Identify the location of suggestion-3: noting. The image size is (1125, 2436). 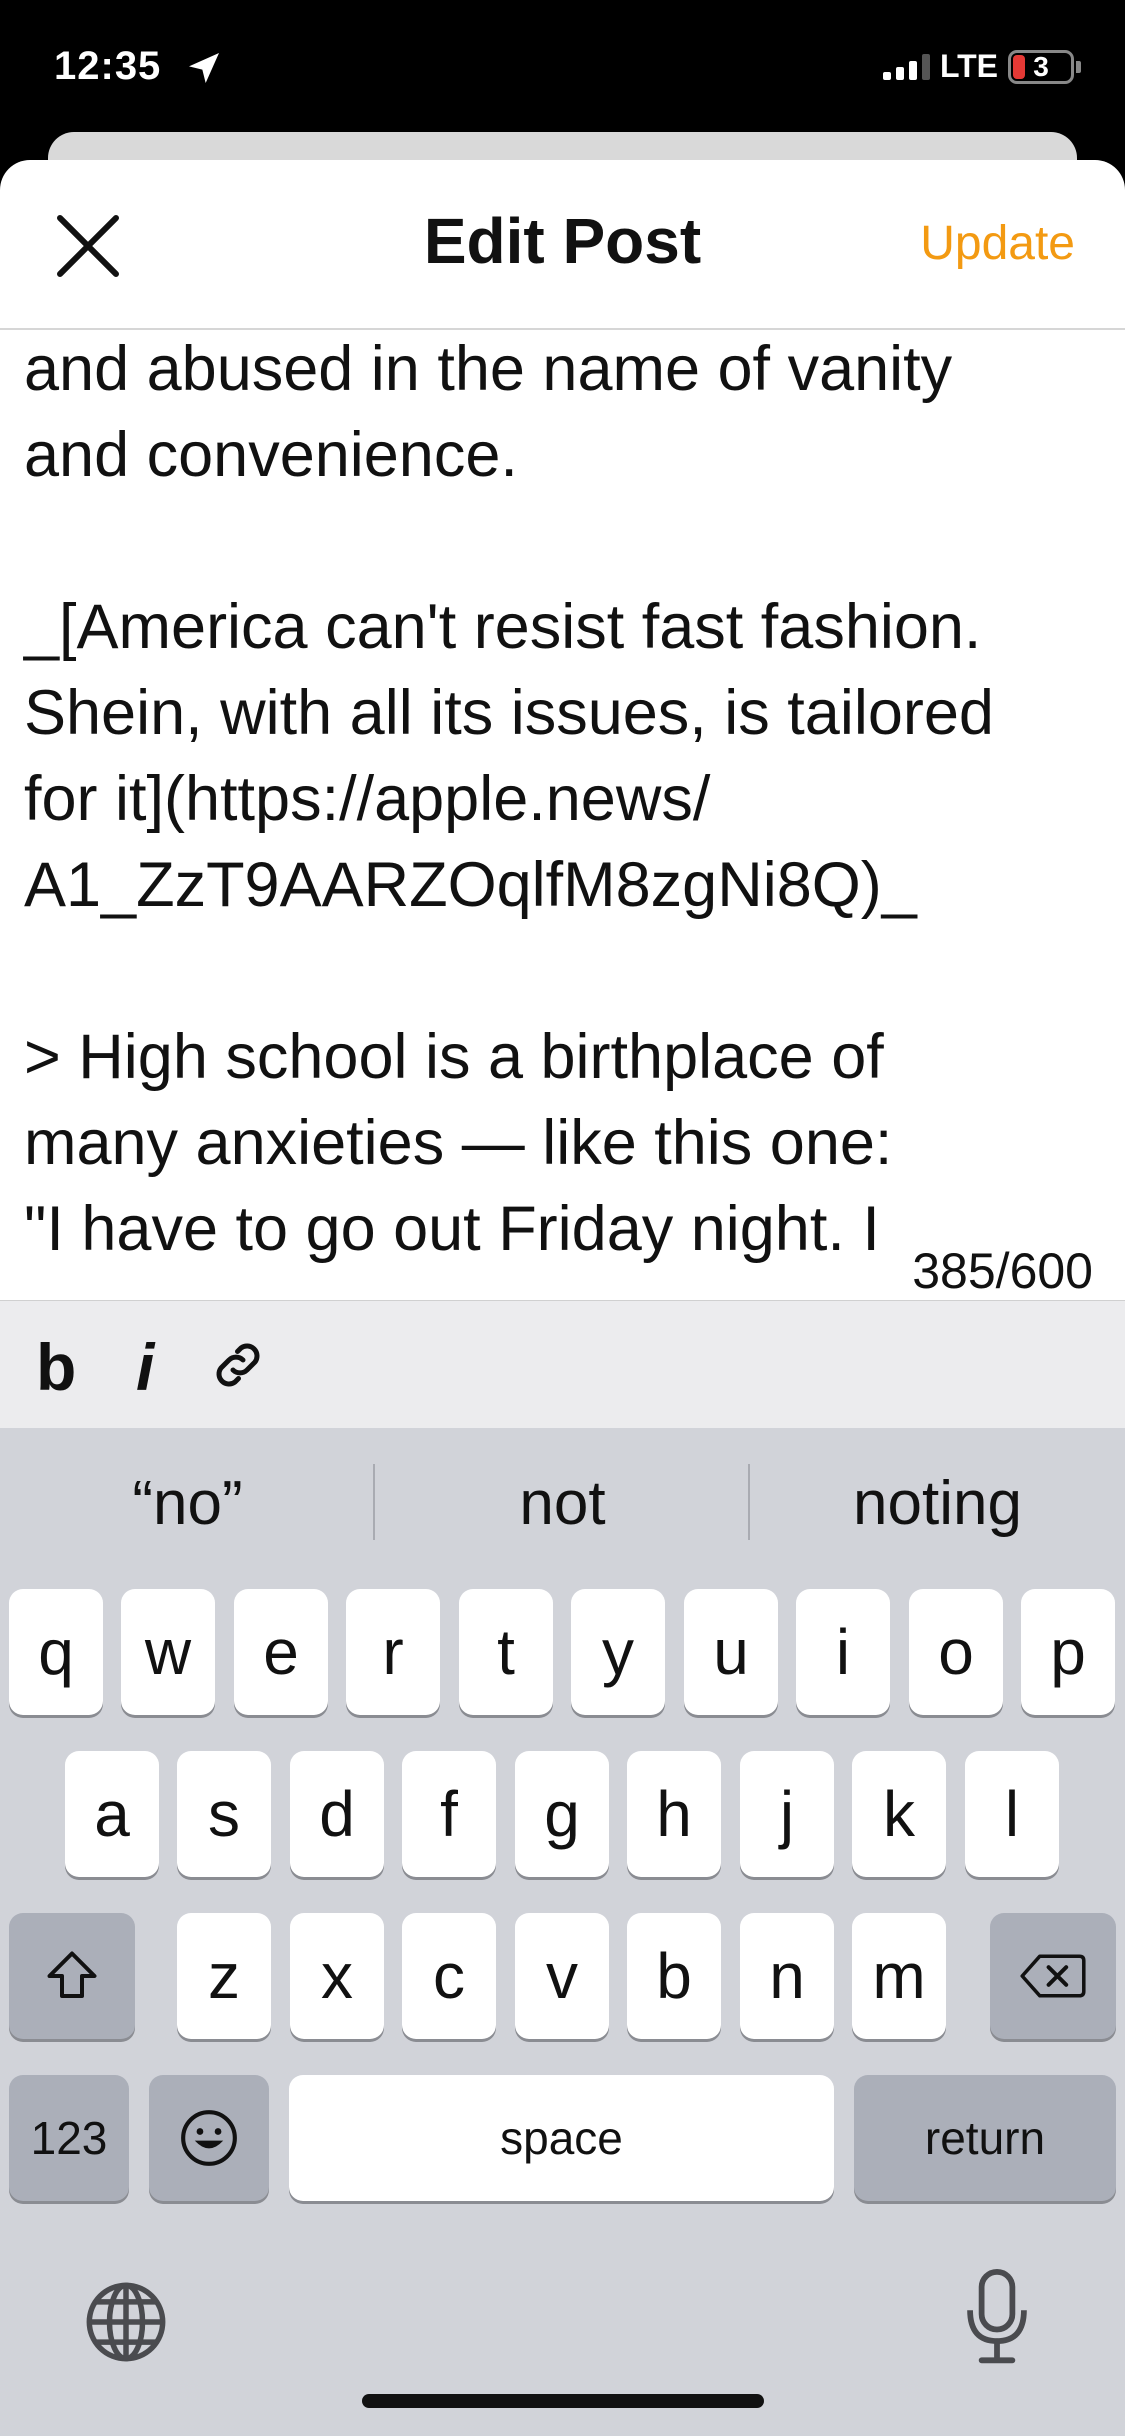
(937, 1503).